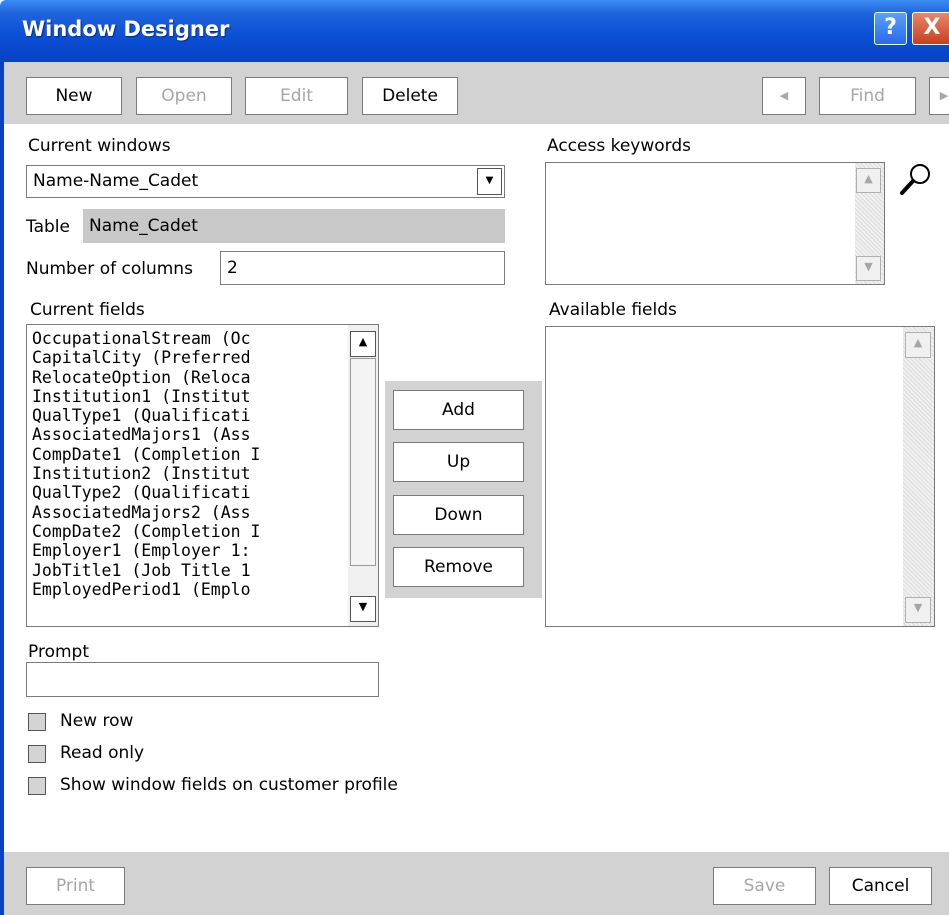 Image resolution: width=949 pixels, height=915 pixels. I want to click on available-fields-scrollbar, so click(918, 476).